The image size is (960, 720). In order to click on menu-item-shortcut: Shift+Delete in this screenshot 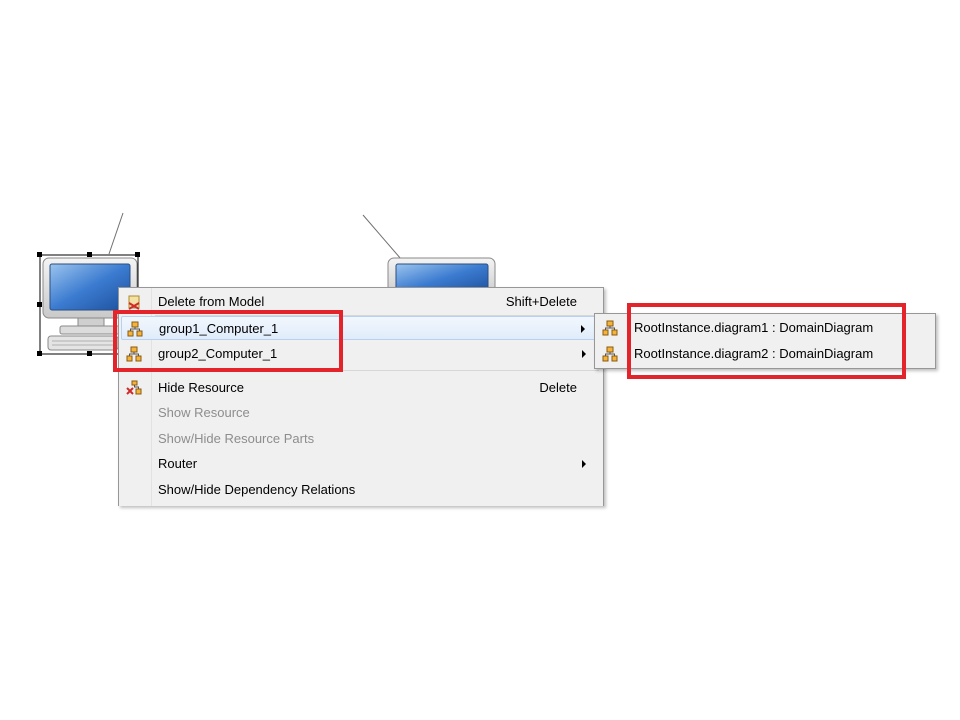, I will do `click(541, 301)`.